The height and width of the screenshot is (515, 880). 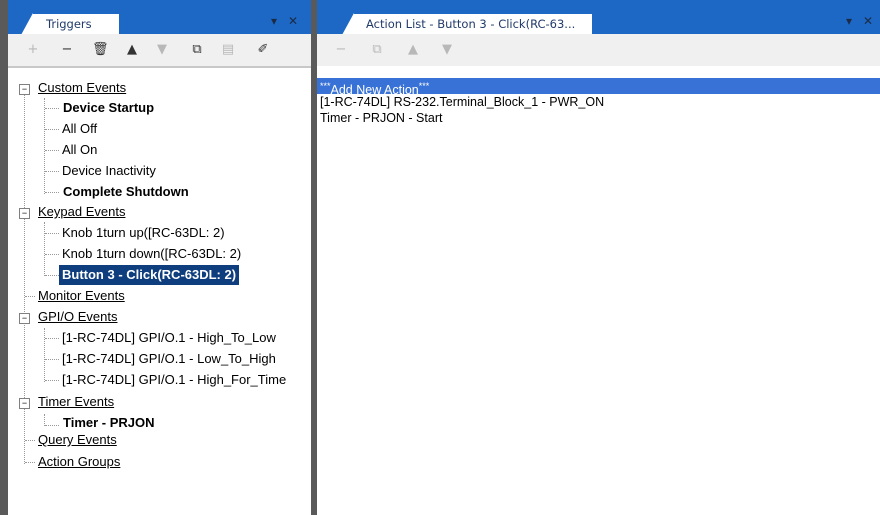 I want to click on action-row: Timer - PRJON - Start, so click(x=598, y=118).